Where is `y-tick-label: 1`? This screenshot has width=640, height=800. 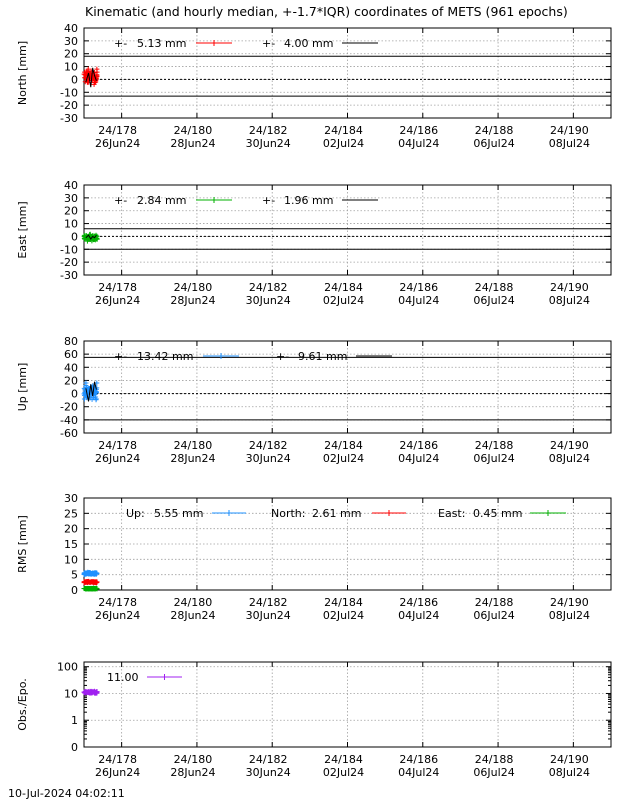
y-tick-label: 1 is located at coordinates (74, 720).